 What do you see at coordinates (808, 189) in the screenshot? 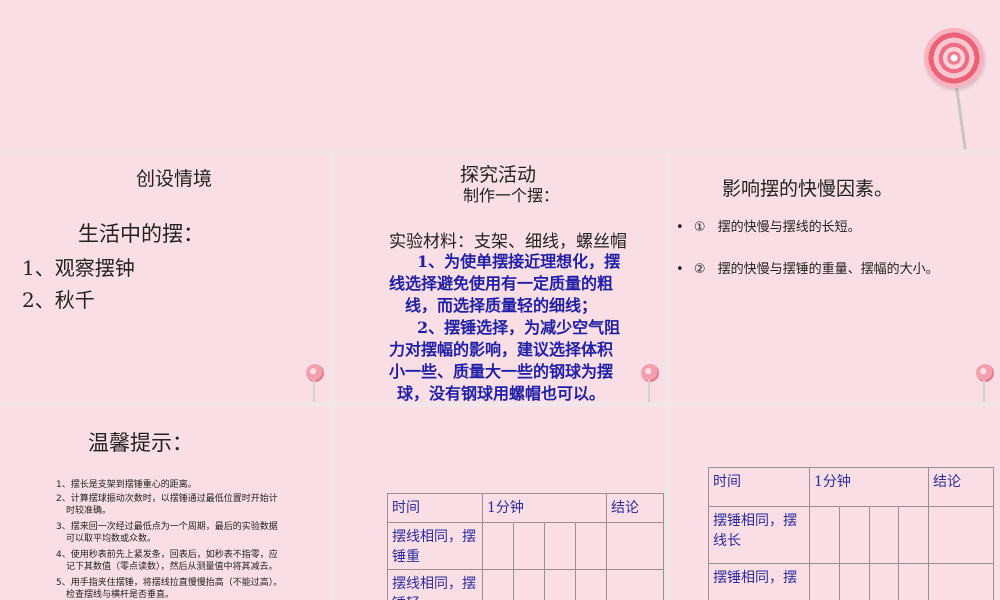
I see `panel-title: 影响摆的快慢因素。` at bounding box center [808, 189].